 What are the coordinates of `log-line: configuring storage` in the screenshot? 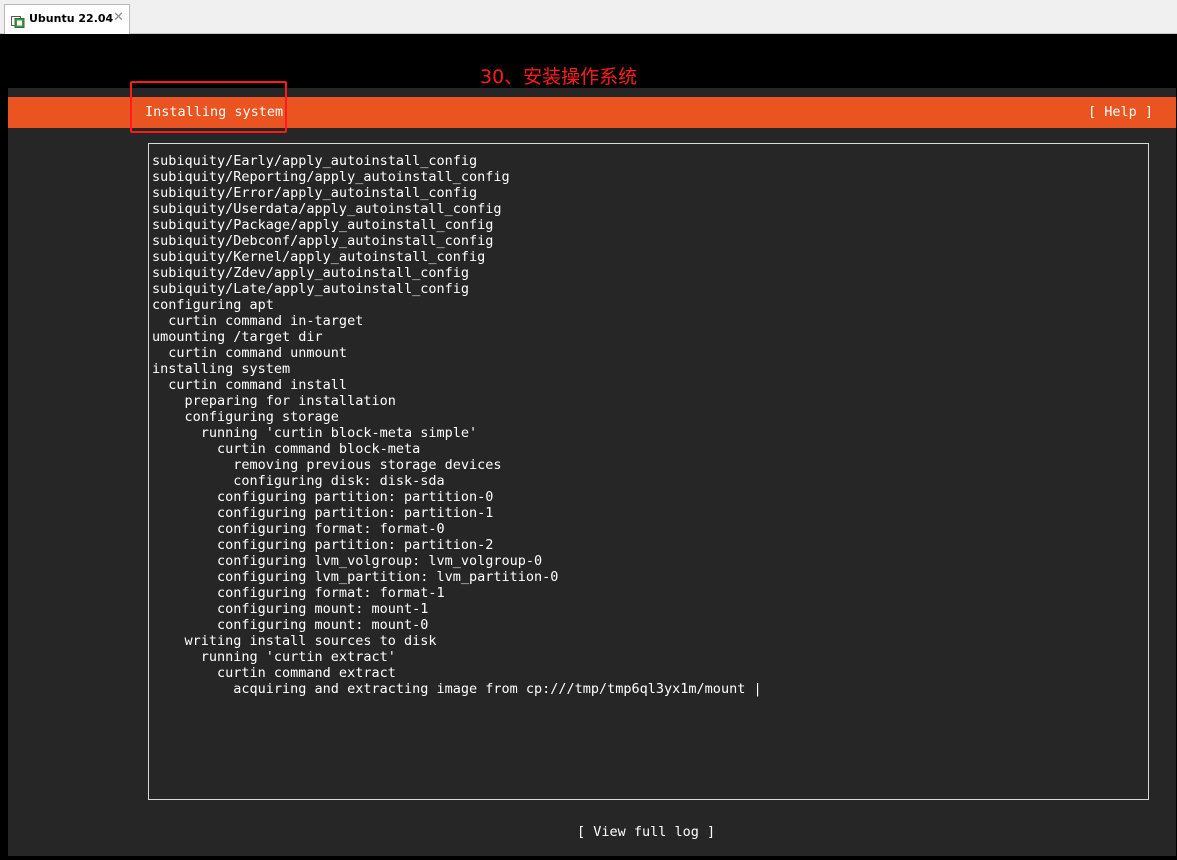 It's located at (245, 417).